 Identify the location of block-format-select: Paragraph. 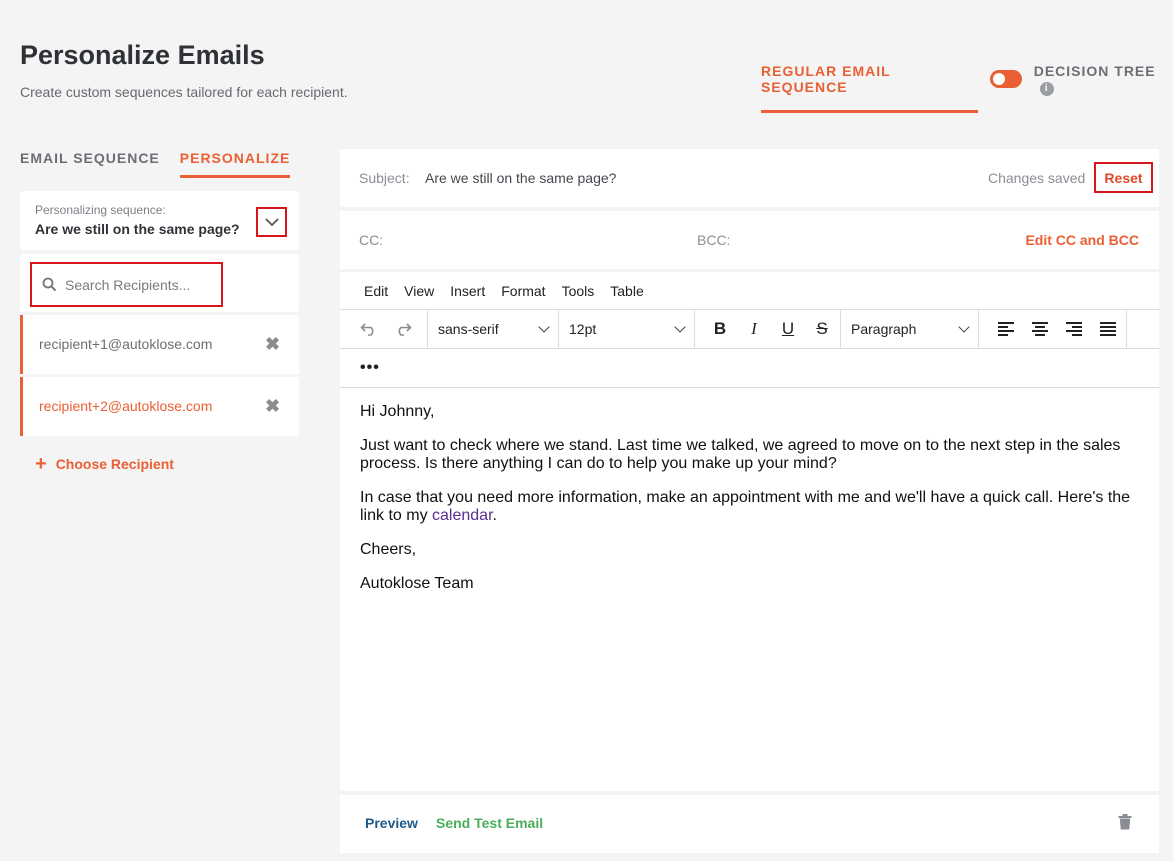
(910, 329).